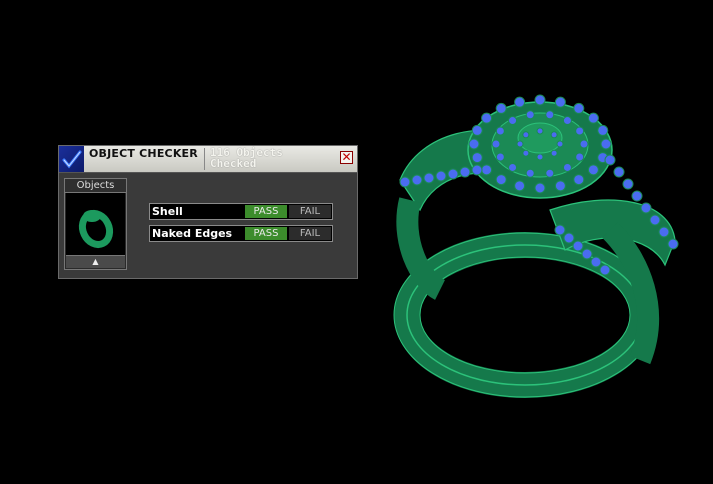 The height and width of the screenshot is (484, 713). Describe the element at coordinates (241, 211) in the screenshot. I see `check-row-shell: Shell PASS FAIL` at that location.